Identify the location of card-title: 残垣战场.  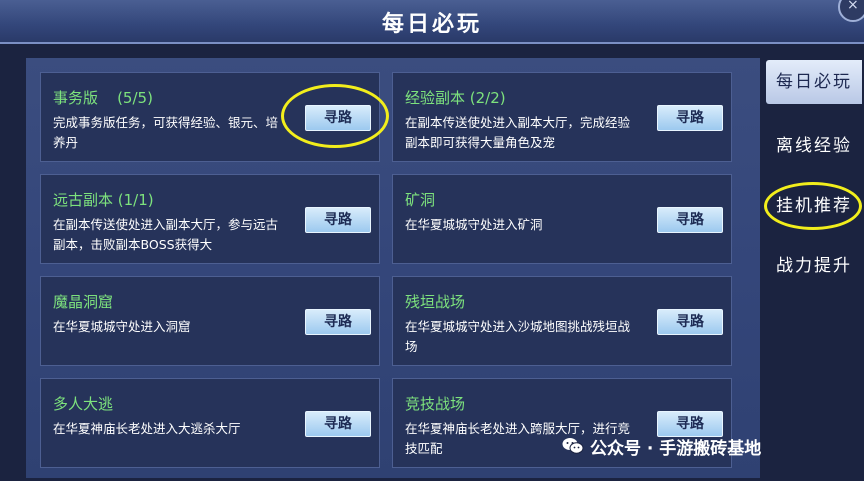
(435, 302).